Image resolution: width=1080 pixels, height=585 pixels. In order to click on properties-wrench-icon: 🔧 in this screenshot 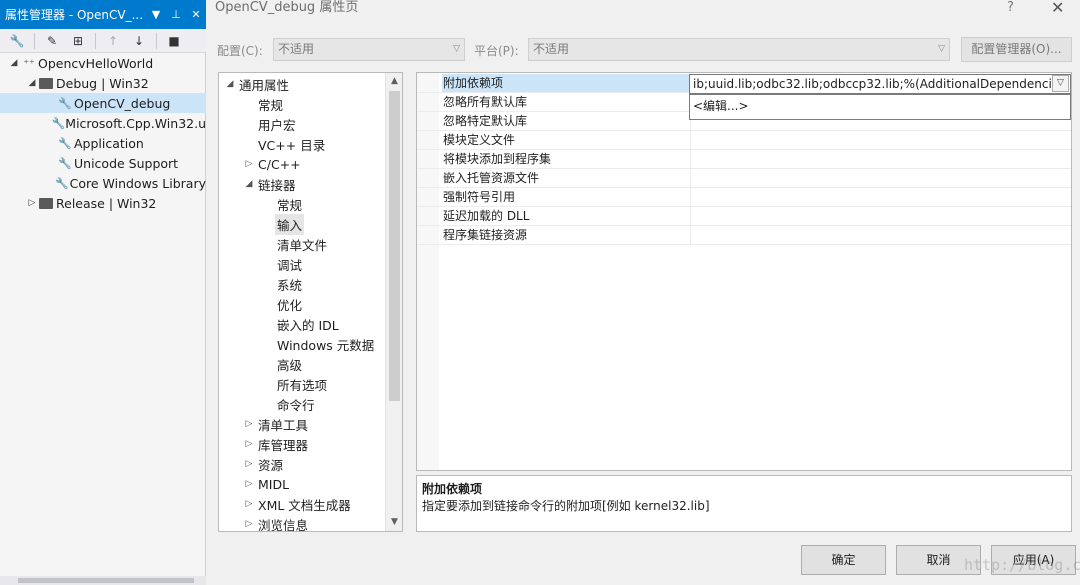, I will do `click(17, 41)`.